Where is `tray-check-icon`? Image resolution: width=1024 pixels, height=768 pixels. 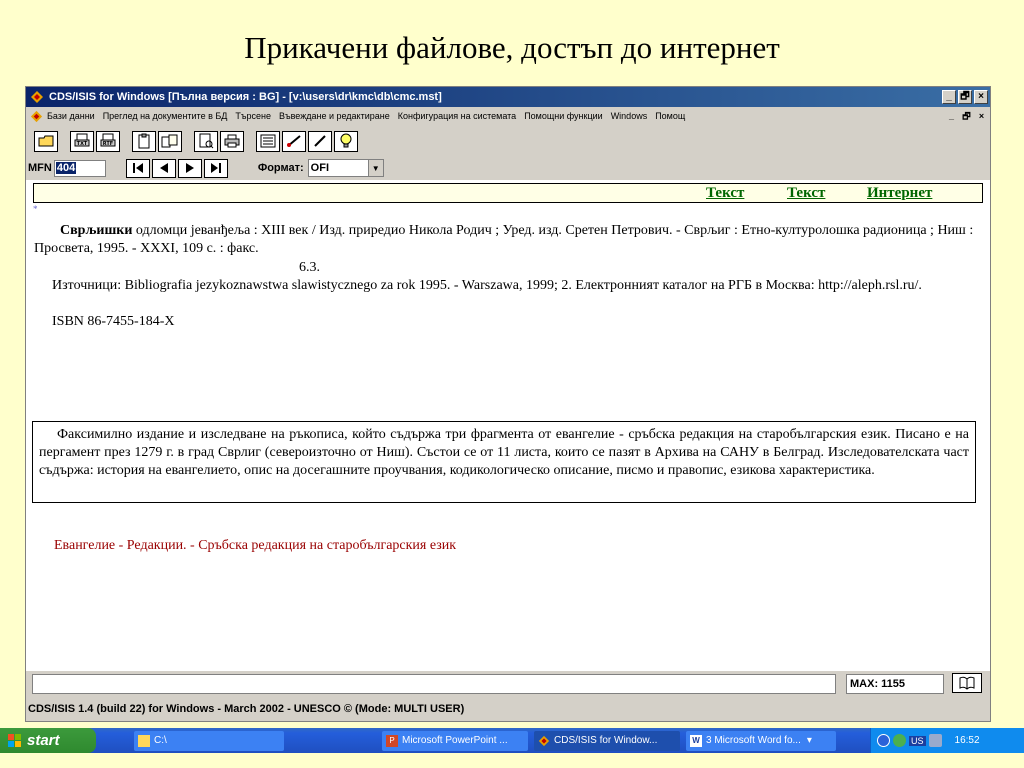 tray-check-icon is located at coordinates (899, 740).